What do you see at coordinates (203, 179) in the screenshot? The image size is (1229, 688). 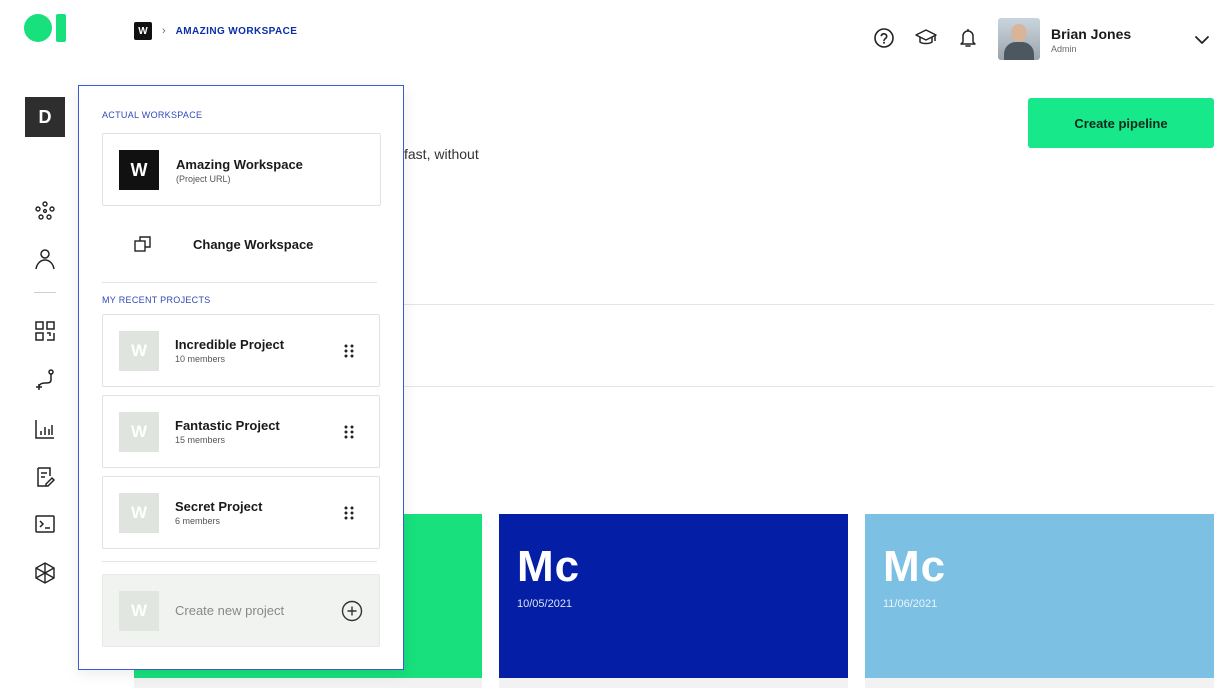 I see `workspace-url: (Project URL)` at bounding box center [203, 179].